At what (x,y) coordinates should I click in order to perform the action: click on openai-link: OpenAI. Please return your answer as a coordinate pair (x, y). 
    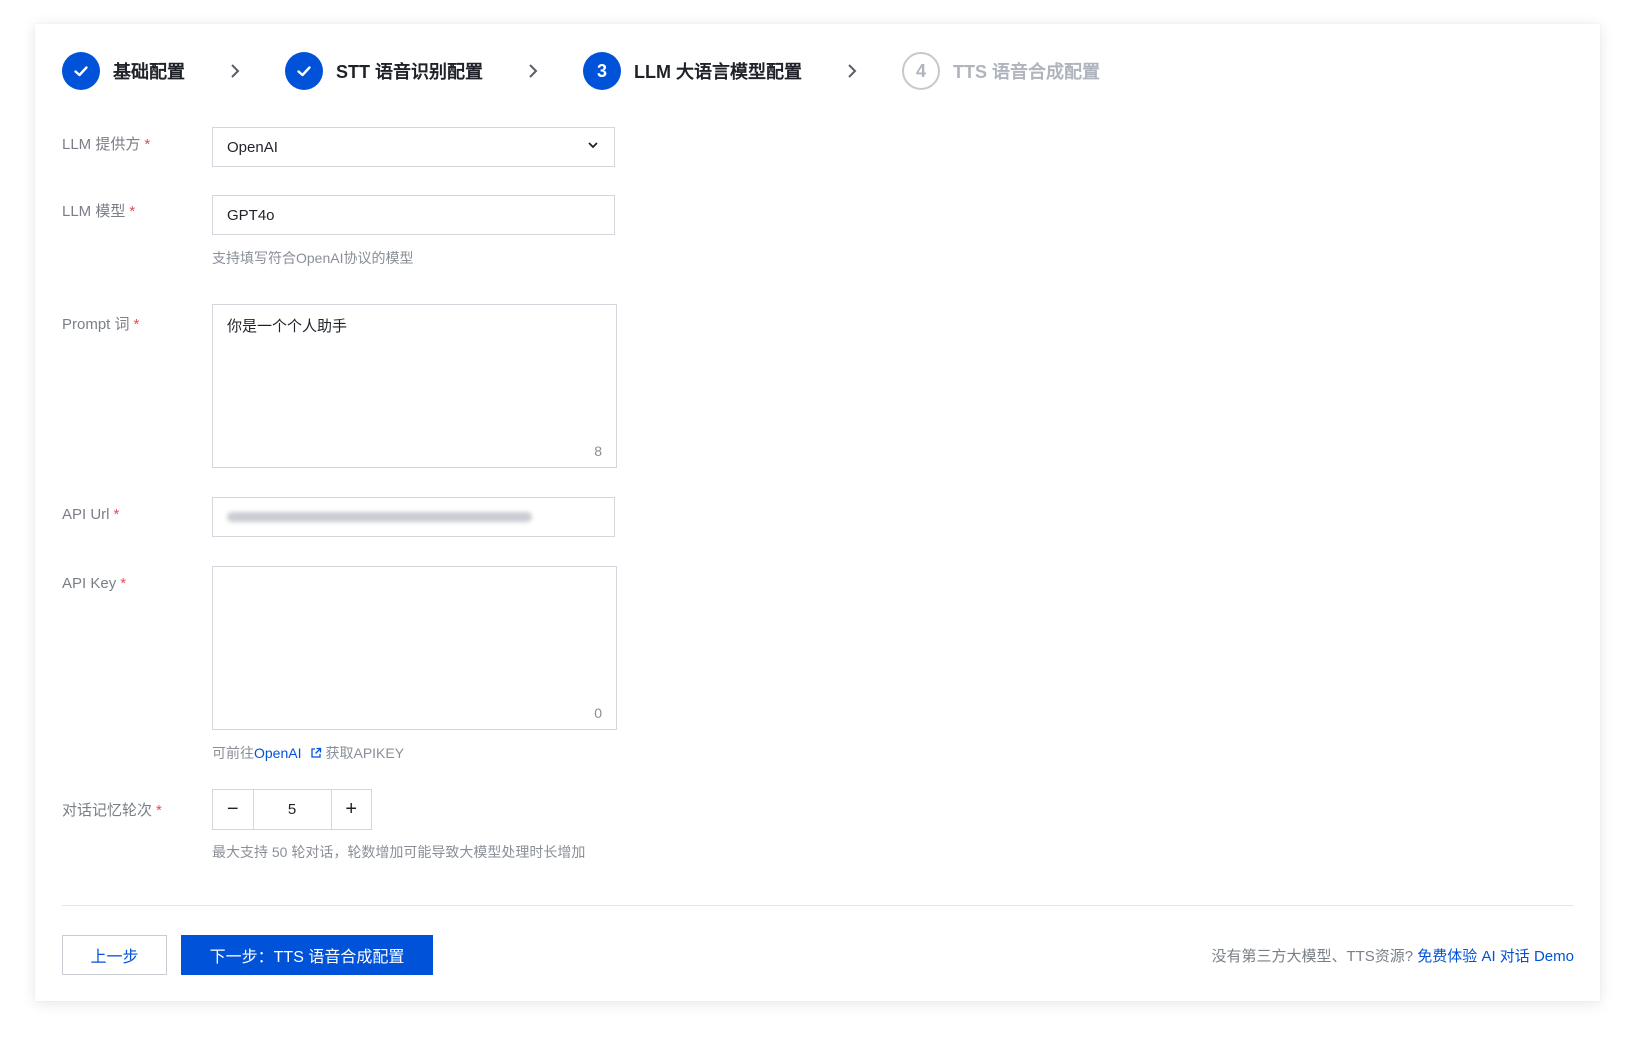
    Looking at the image, I should click on (277, 753).